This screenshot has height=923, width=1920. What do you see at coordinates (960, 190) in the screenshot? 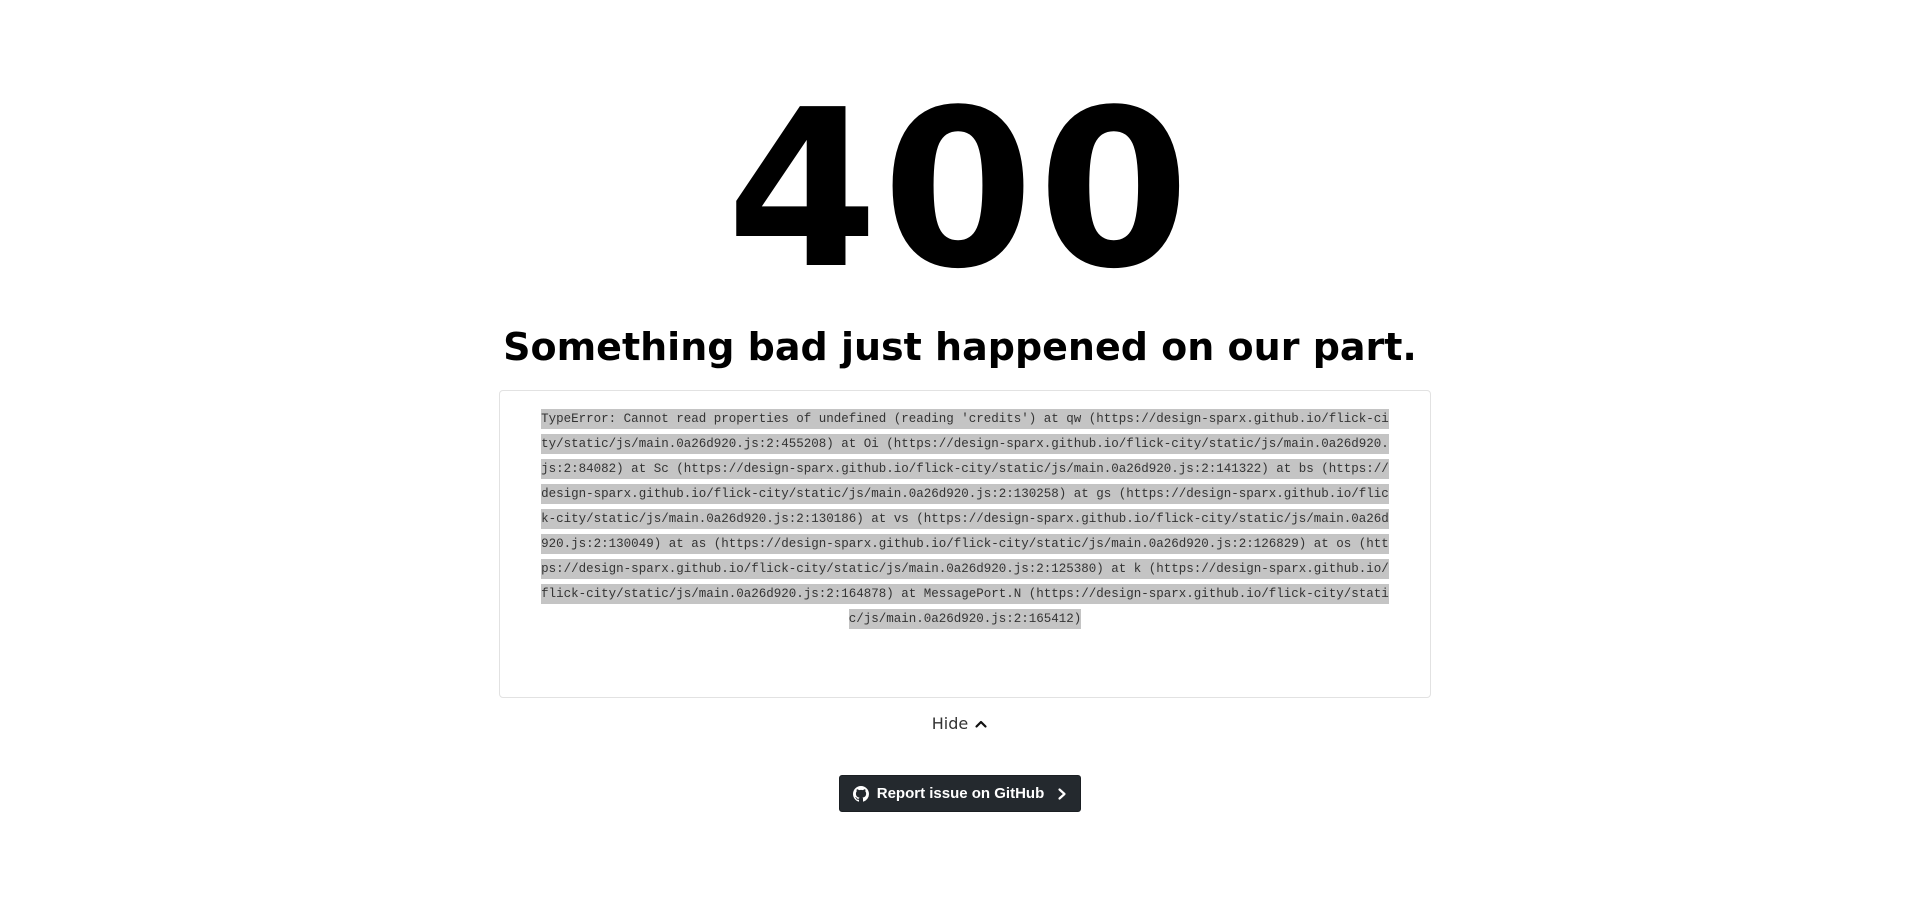
I see `status-code: 400` at bounding box center [960, 190].